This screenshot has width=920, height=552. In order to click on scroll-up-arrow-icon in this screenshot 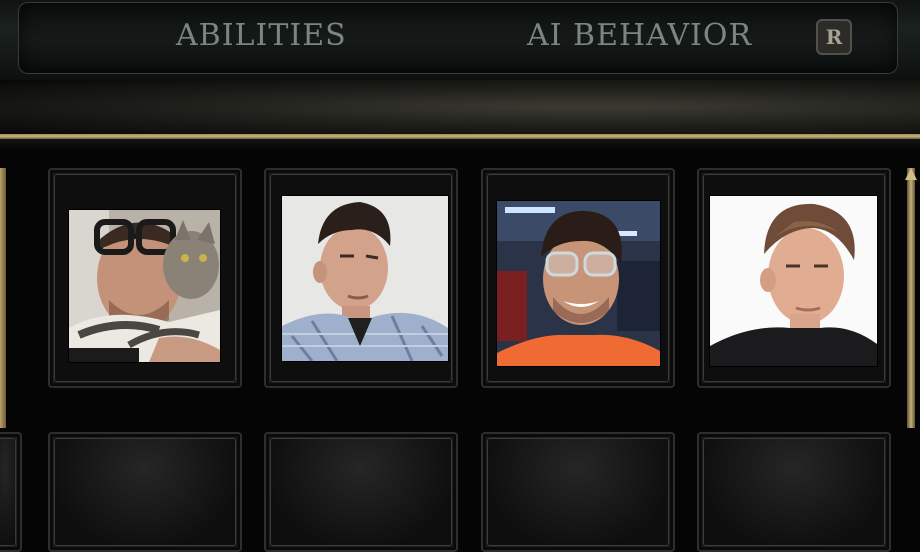, I will do `click(911, 174)`.